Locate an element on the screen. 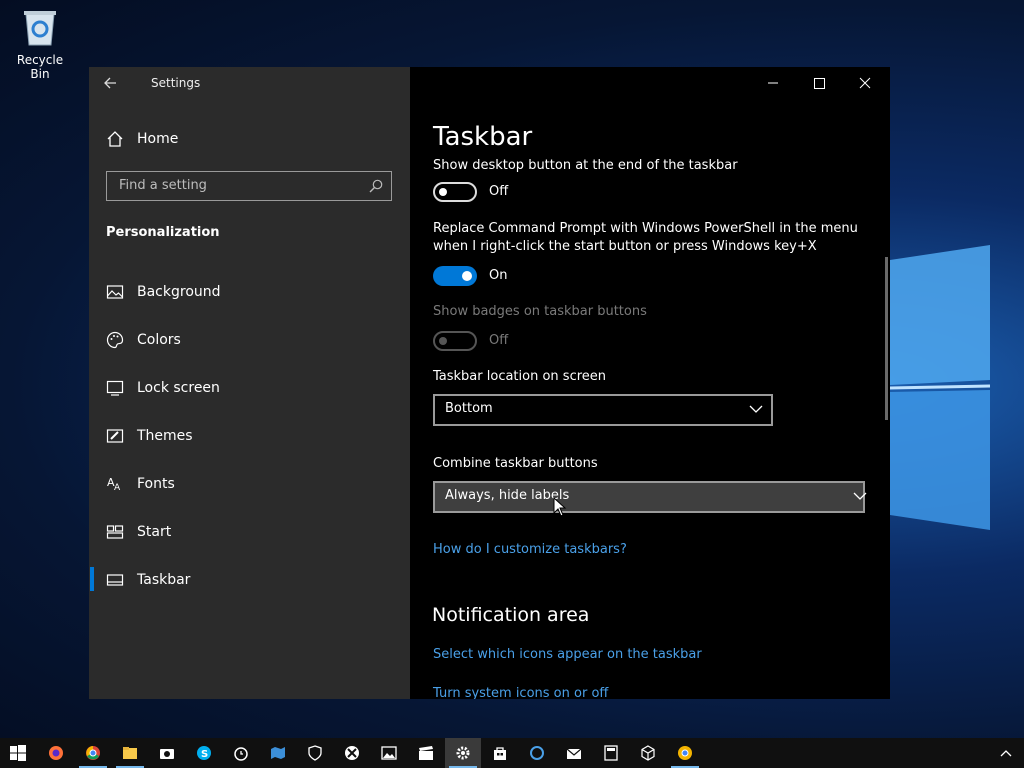  sidebar-item-start: Start is located at coordinates (249, 532).